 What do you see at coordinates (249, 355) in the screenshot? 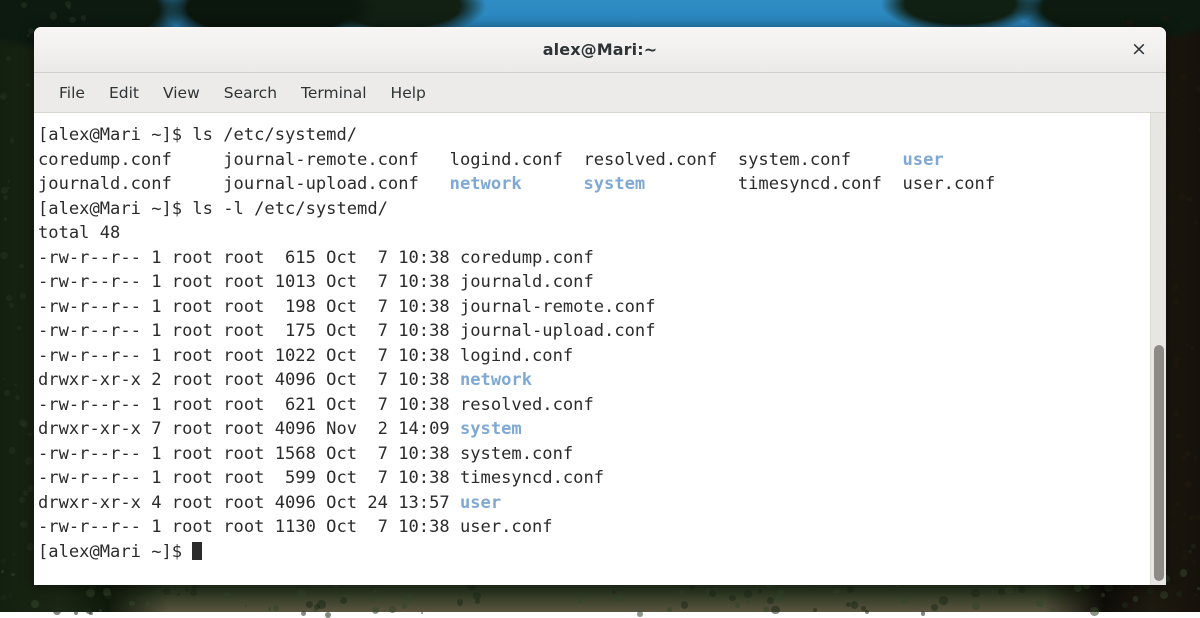
I see `terminal-listing-meta: -rw-r--r-- 1 root root 1022 Oct 7 10:38` at bounding box center [249, 355].